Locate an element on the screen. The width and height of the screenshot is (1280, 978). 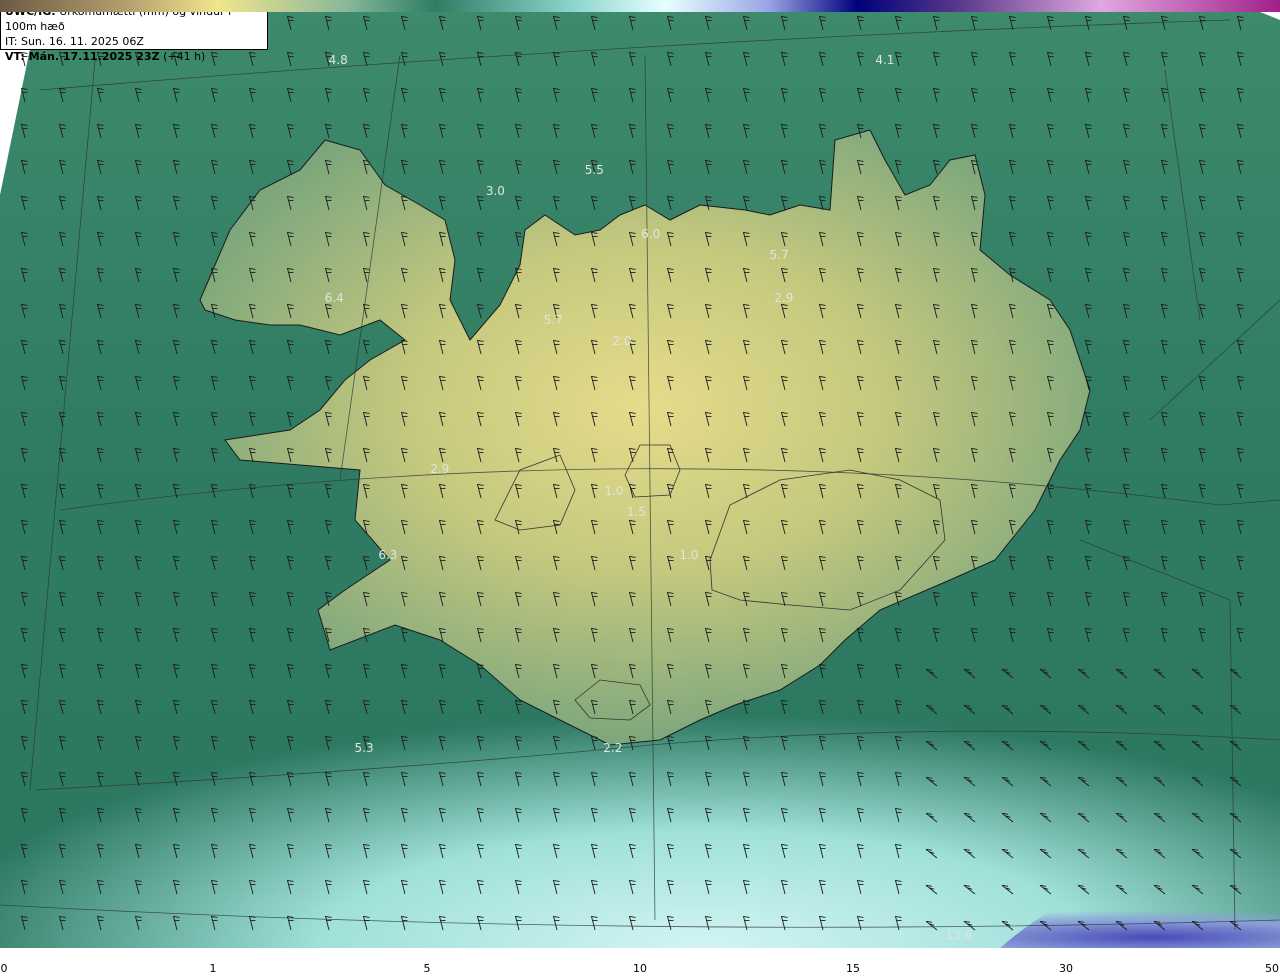
colorbar-gradient is located at coordinates (640, 6).